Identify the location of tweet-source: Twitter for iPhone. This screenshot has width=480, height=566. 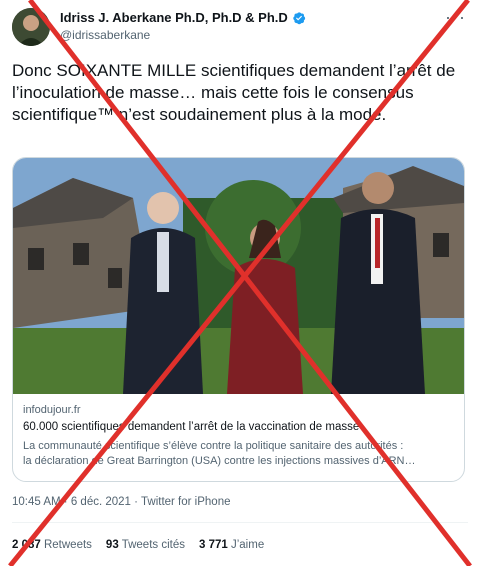
(185, 502).